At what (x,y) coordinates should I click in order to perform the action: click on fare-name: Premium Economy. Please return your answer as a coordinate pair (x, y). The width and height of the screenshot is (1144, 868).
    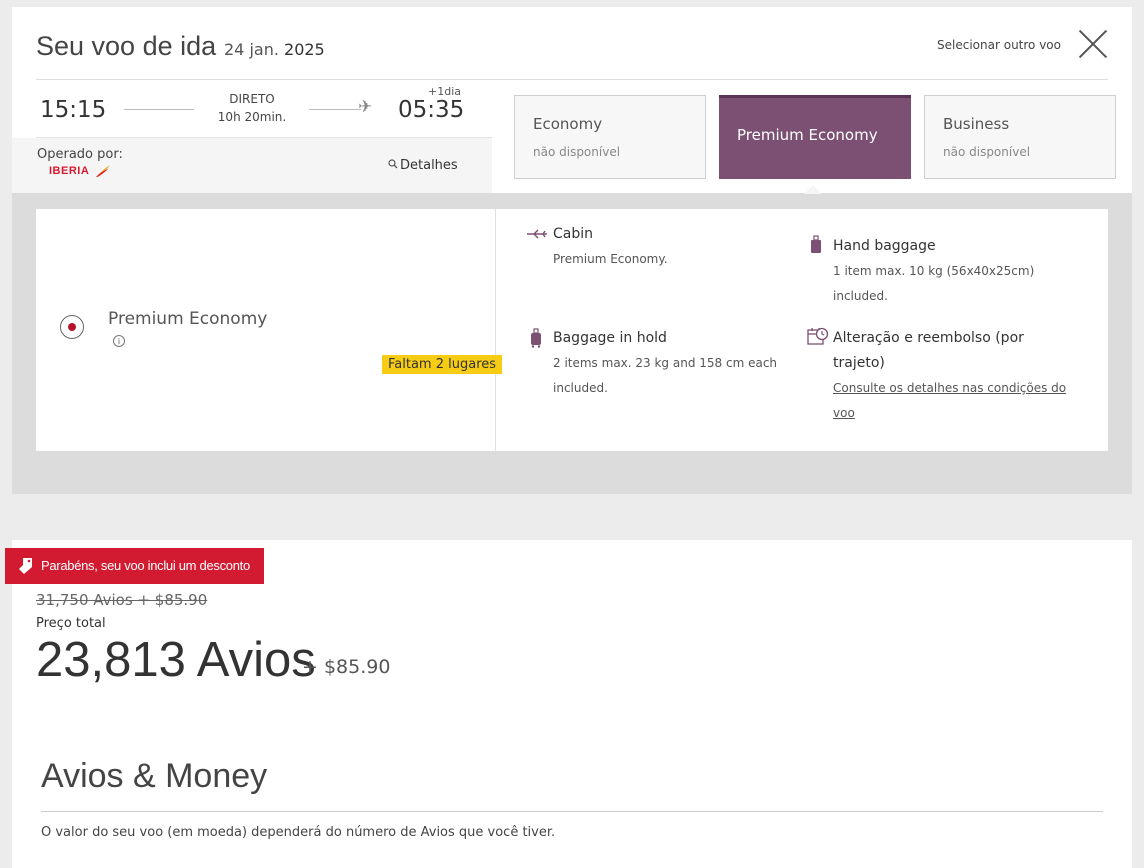
    Looking at the image, I should click on (188, 319).